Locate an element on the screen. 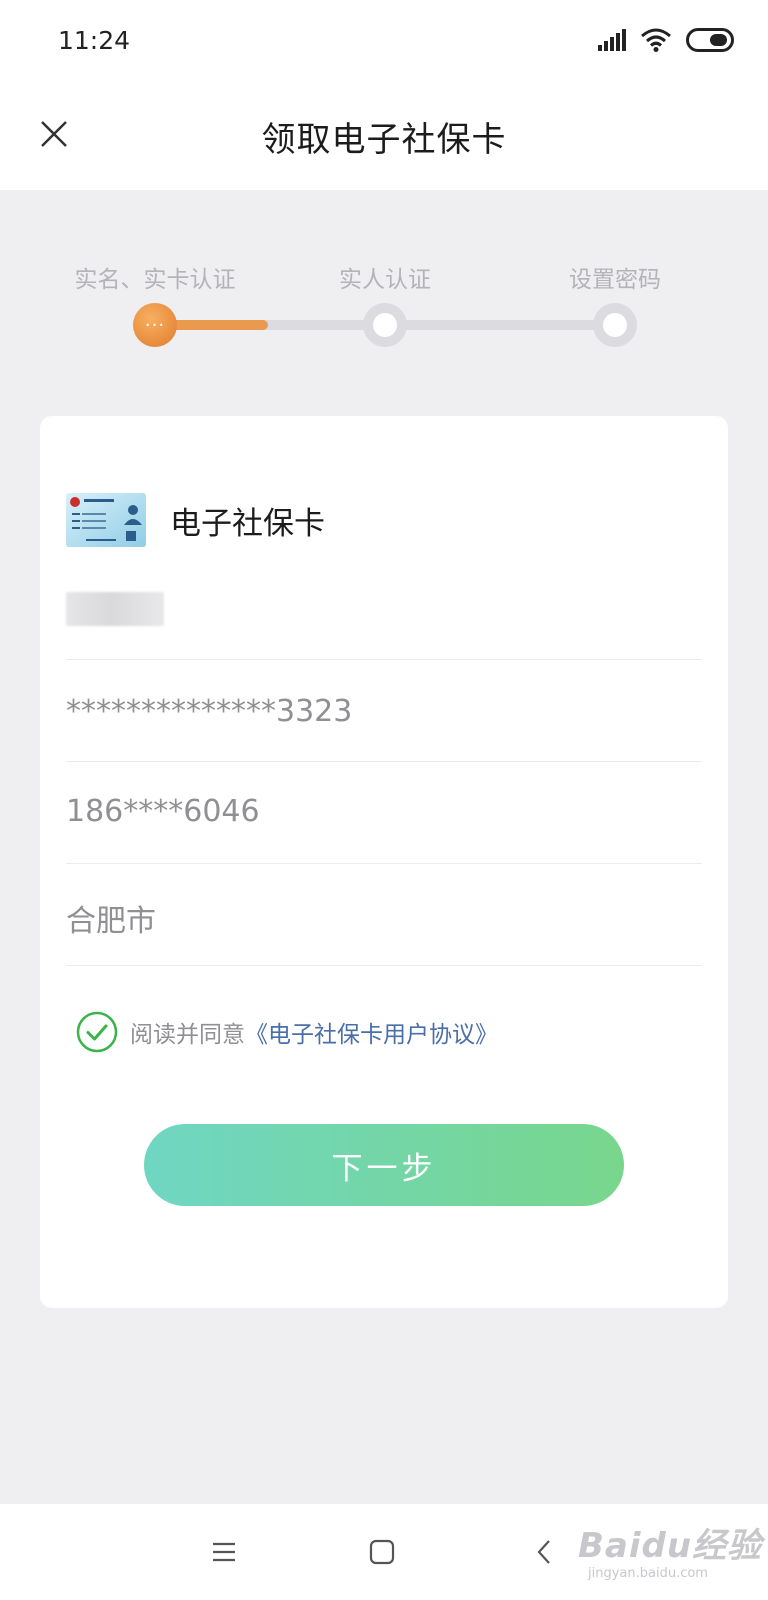 This screenshot has width=768, height=1600. agreement-row: 阅读并同意 《电子社保卡用户协议》 is located at coordinates (287, 1032).